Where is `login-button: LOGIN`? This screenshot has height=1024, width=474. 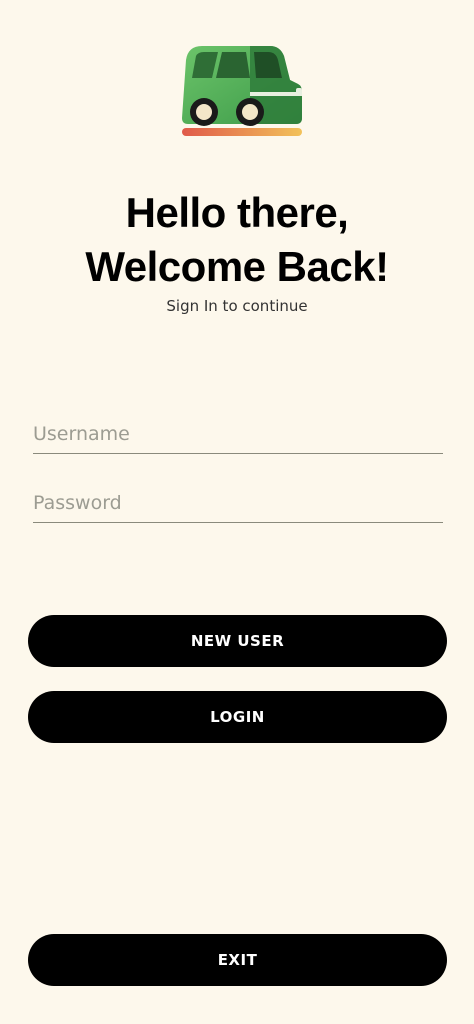
login-button: LOGIN is located at coordinates (237, 717).